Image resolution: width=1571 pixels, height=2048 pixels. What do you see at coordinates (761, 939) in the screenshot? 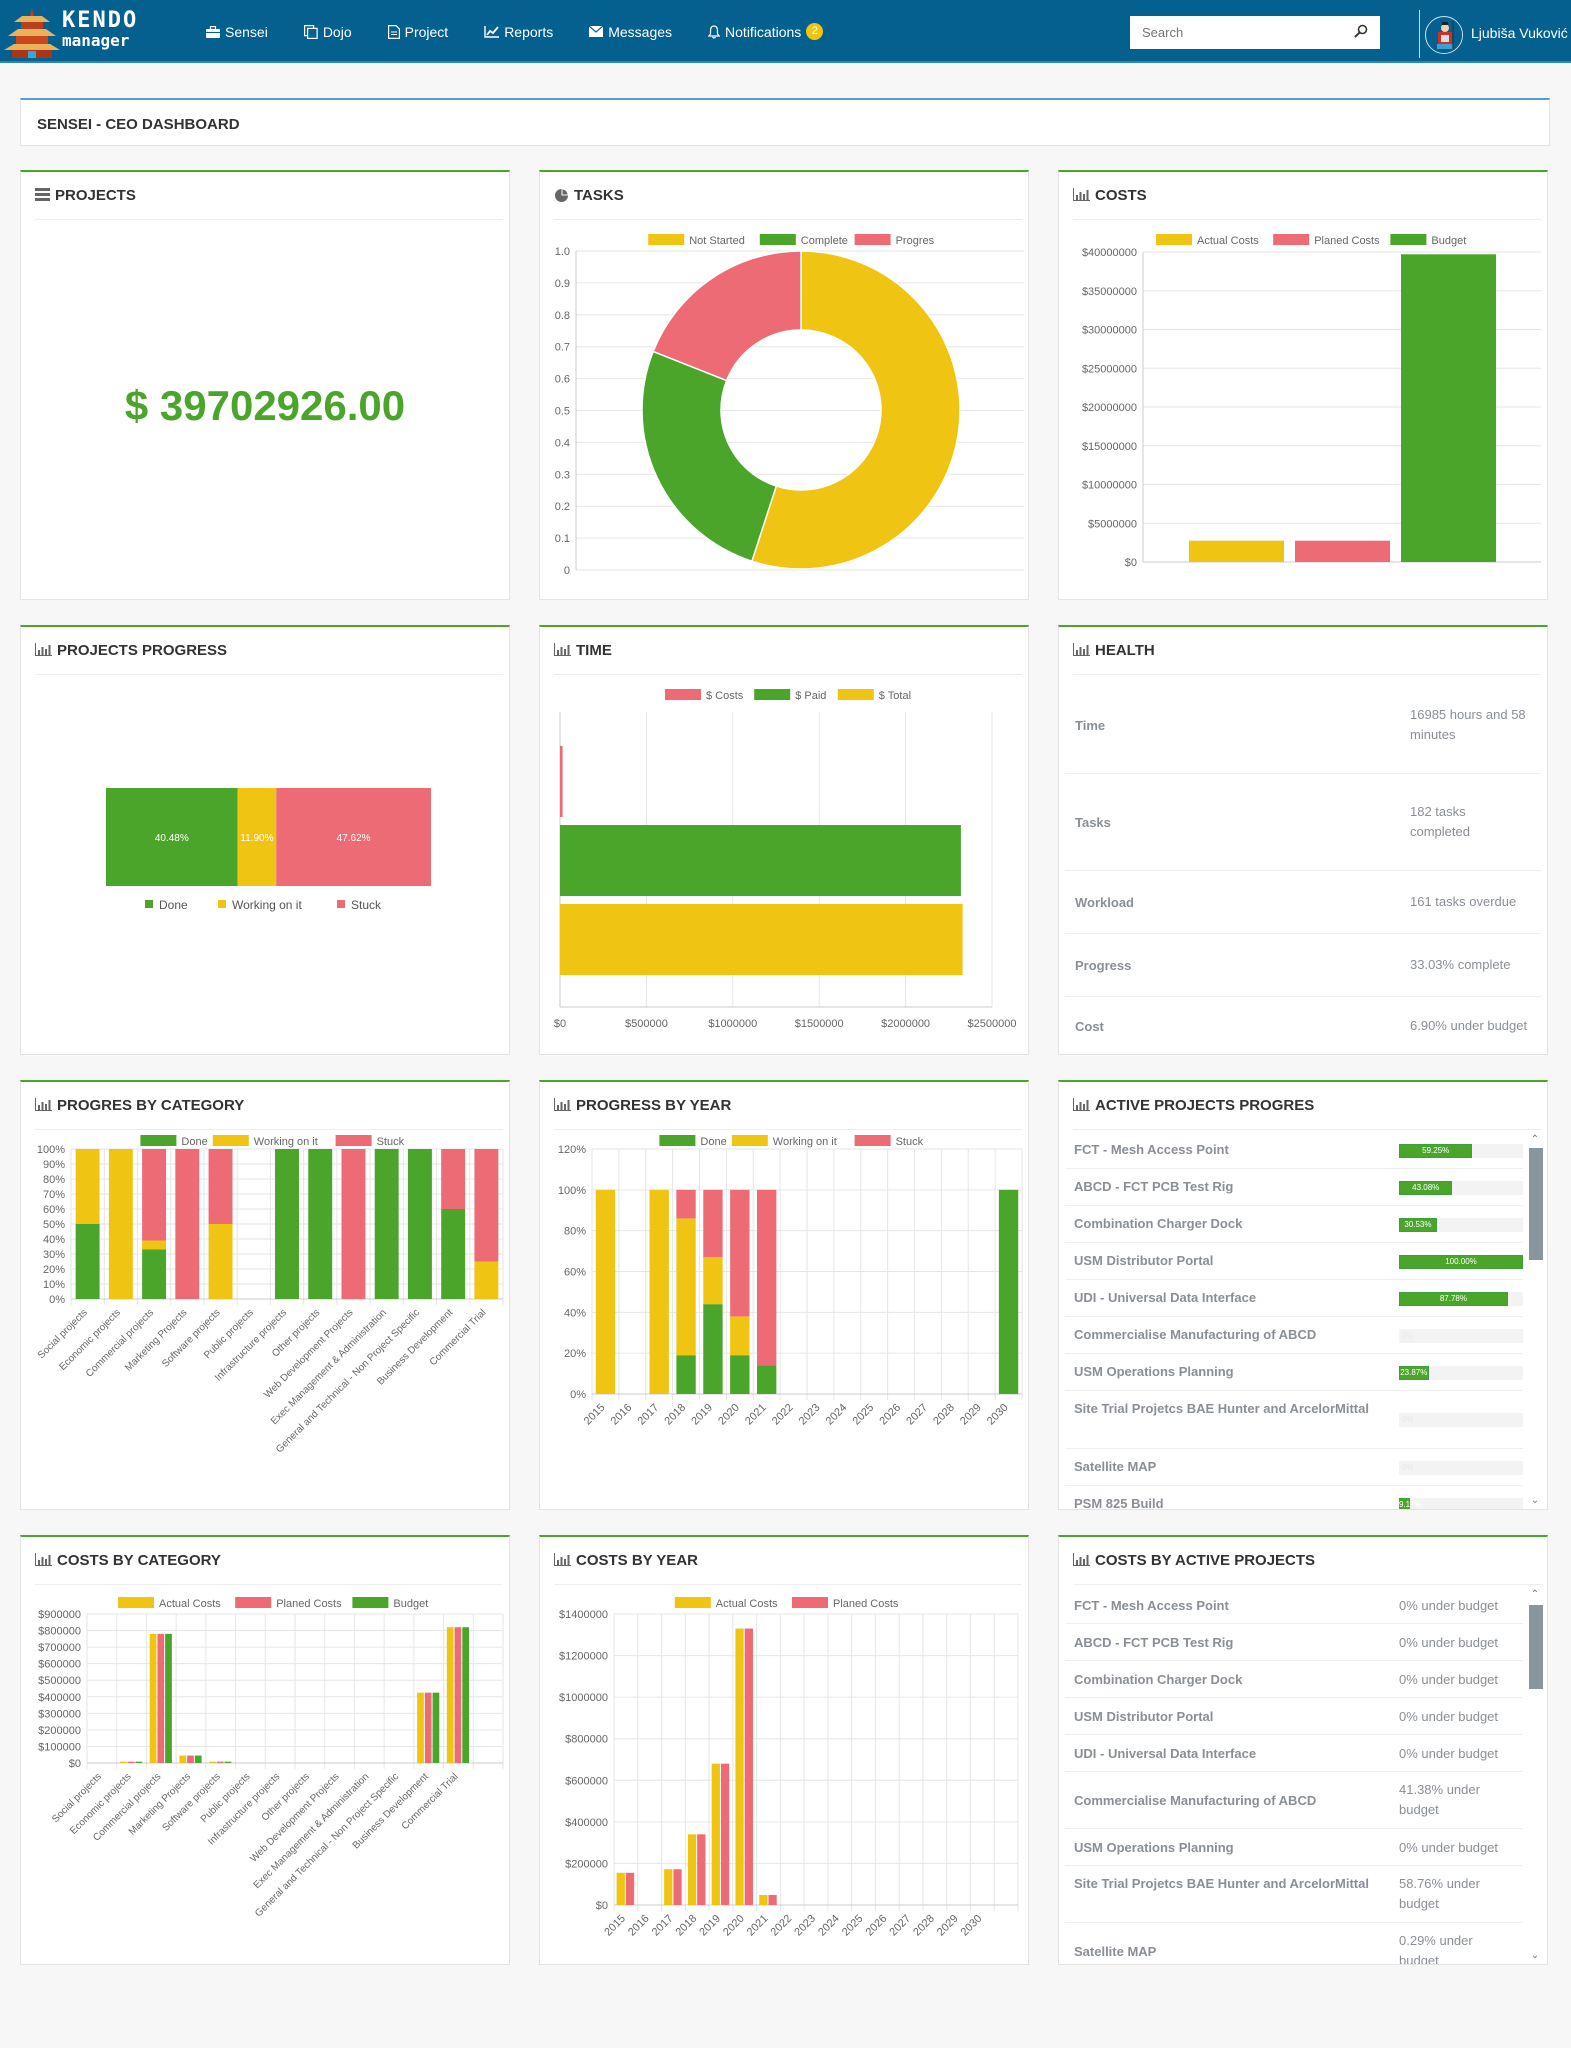
I see `bar-total` at bounding box center [761, 939].